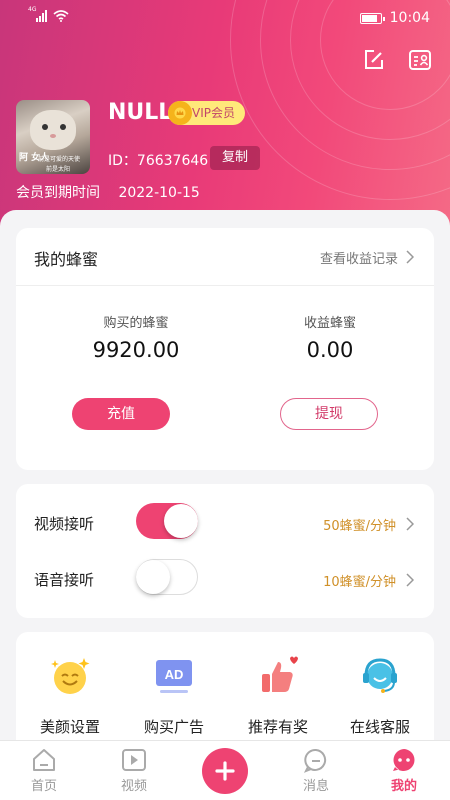  I want to click on id-card-button, so click(420, 60).